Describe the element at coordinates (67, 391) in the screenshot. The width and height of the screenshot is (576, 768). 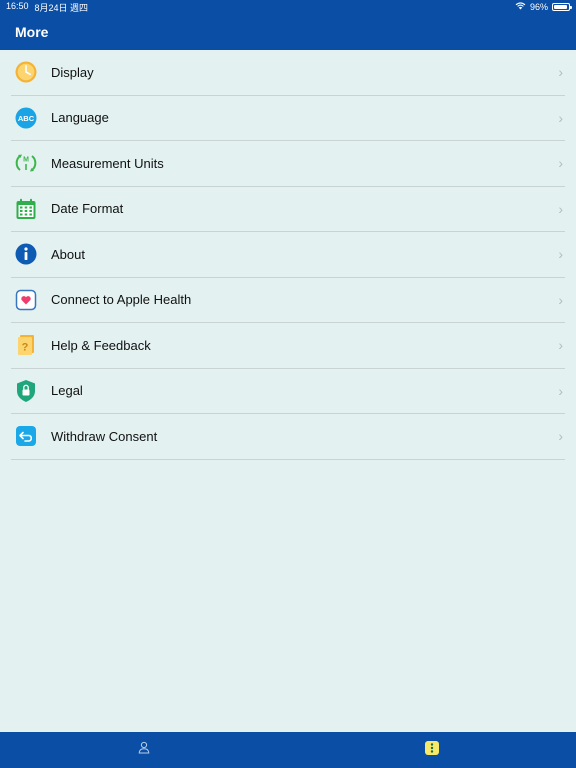
I see `menu-item-label: Legal` at that location.